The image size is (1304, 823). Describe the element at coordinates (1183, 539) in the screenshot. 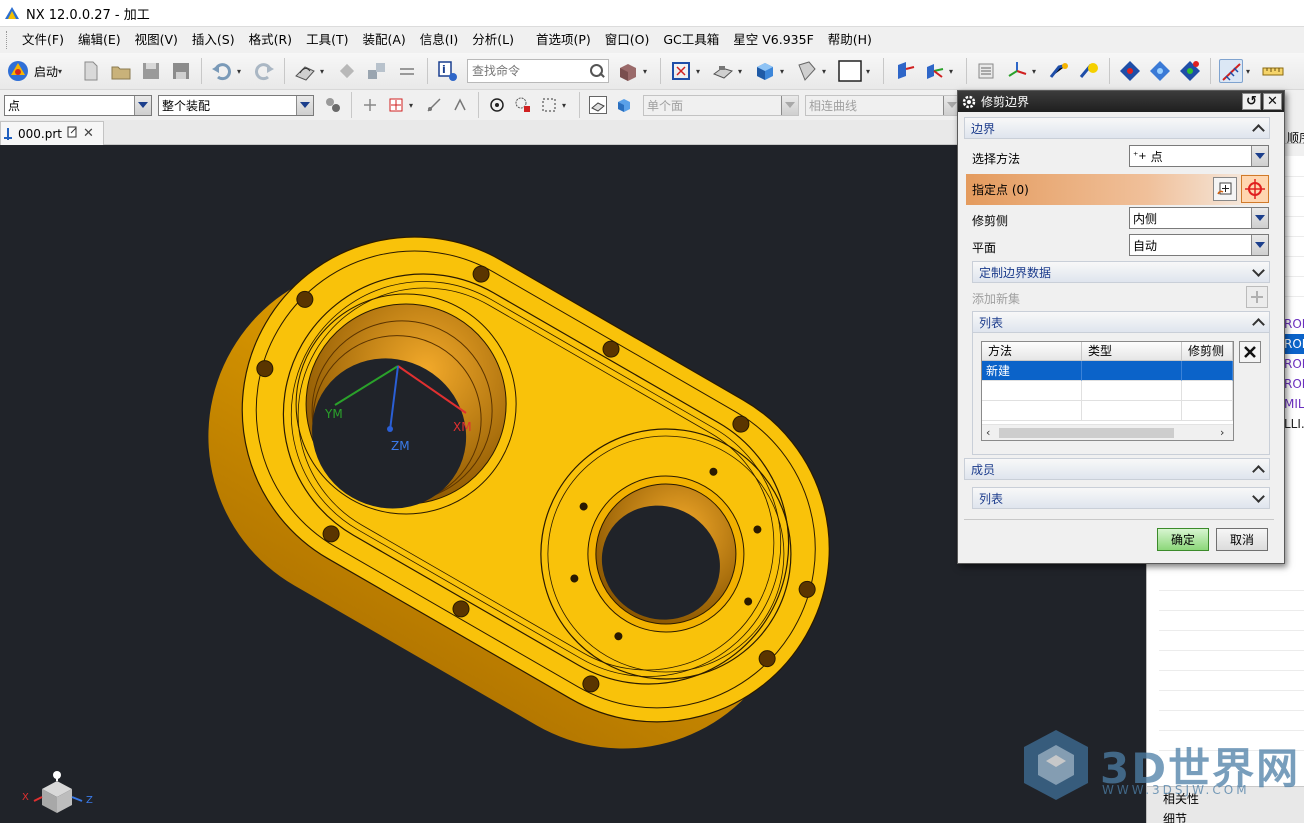

I see `ok-button: 确定` at that location.